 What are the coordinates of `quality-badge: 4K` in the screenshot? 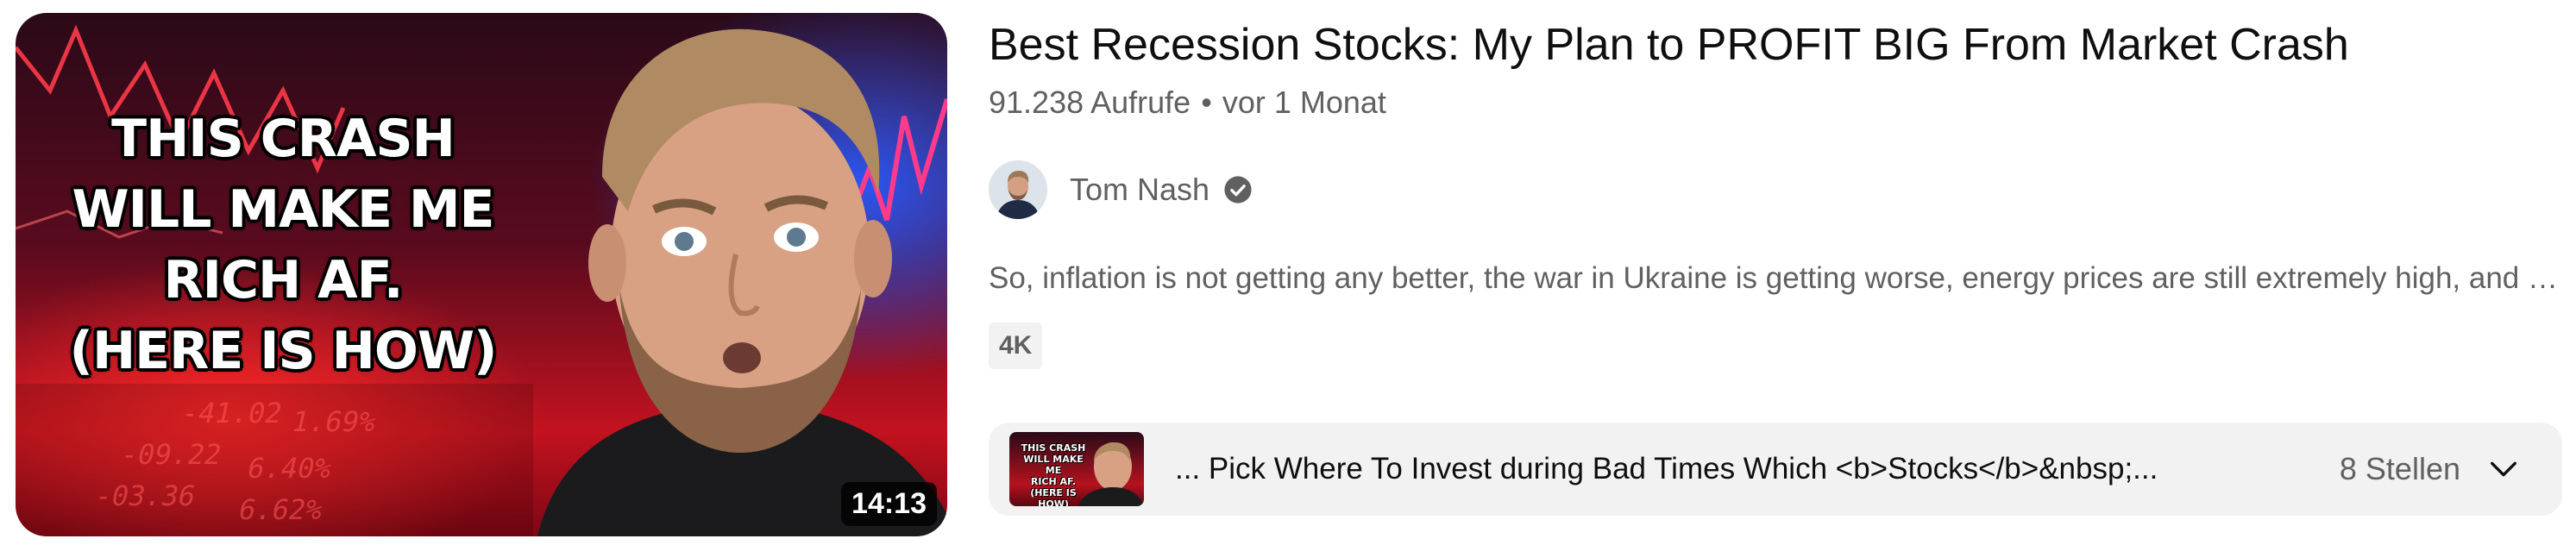 It's located at (1016, 346).